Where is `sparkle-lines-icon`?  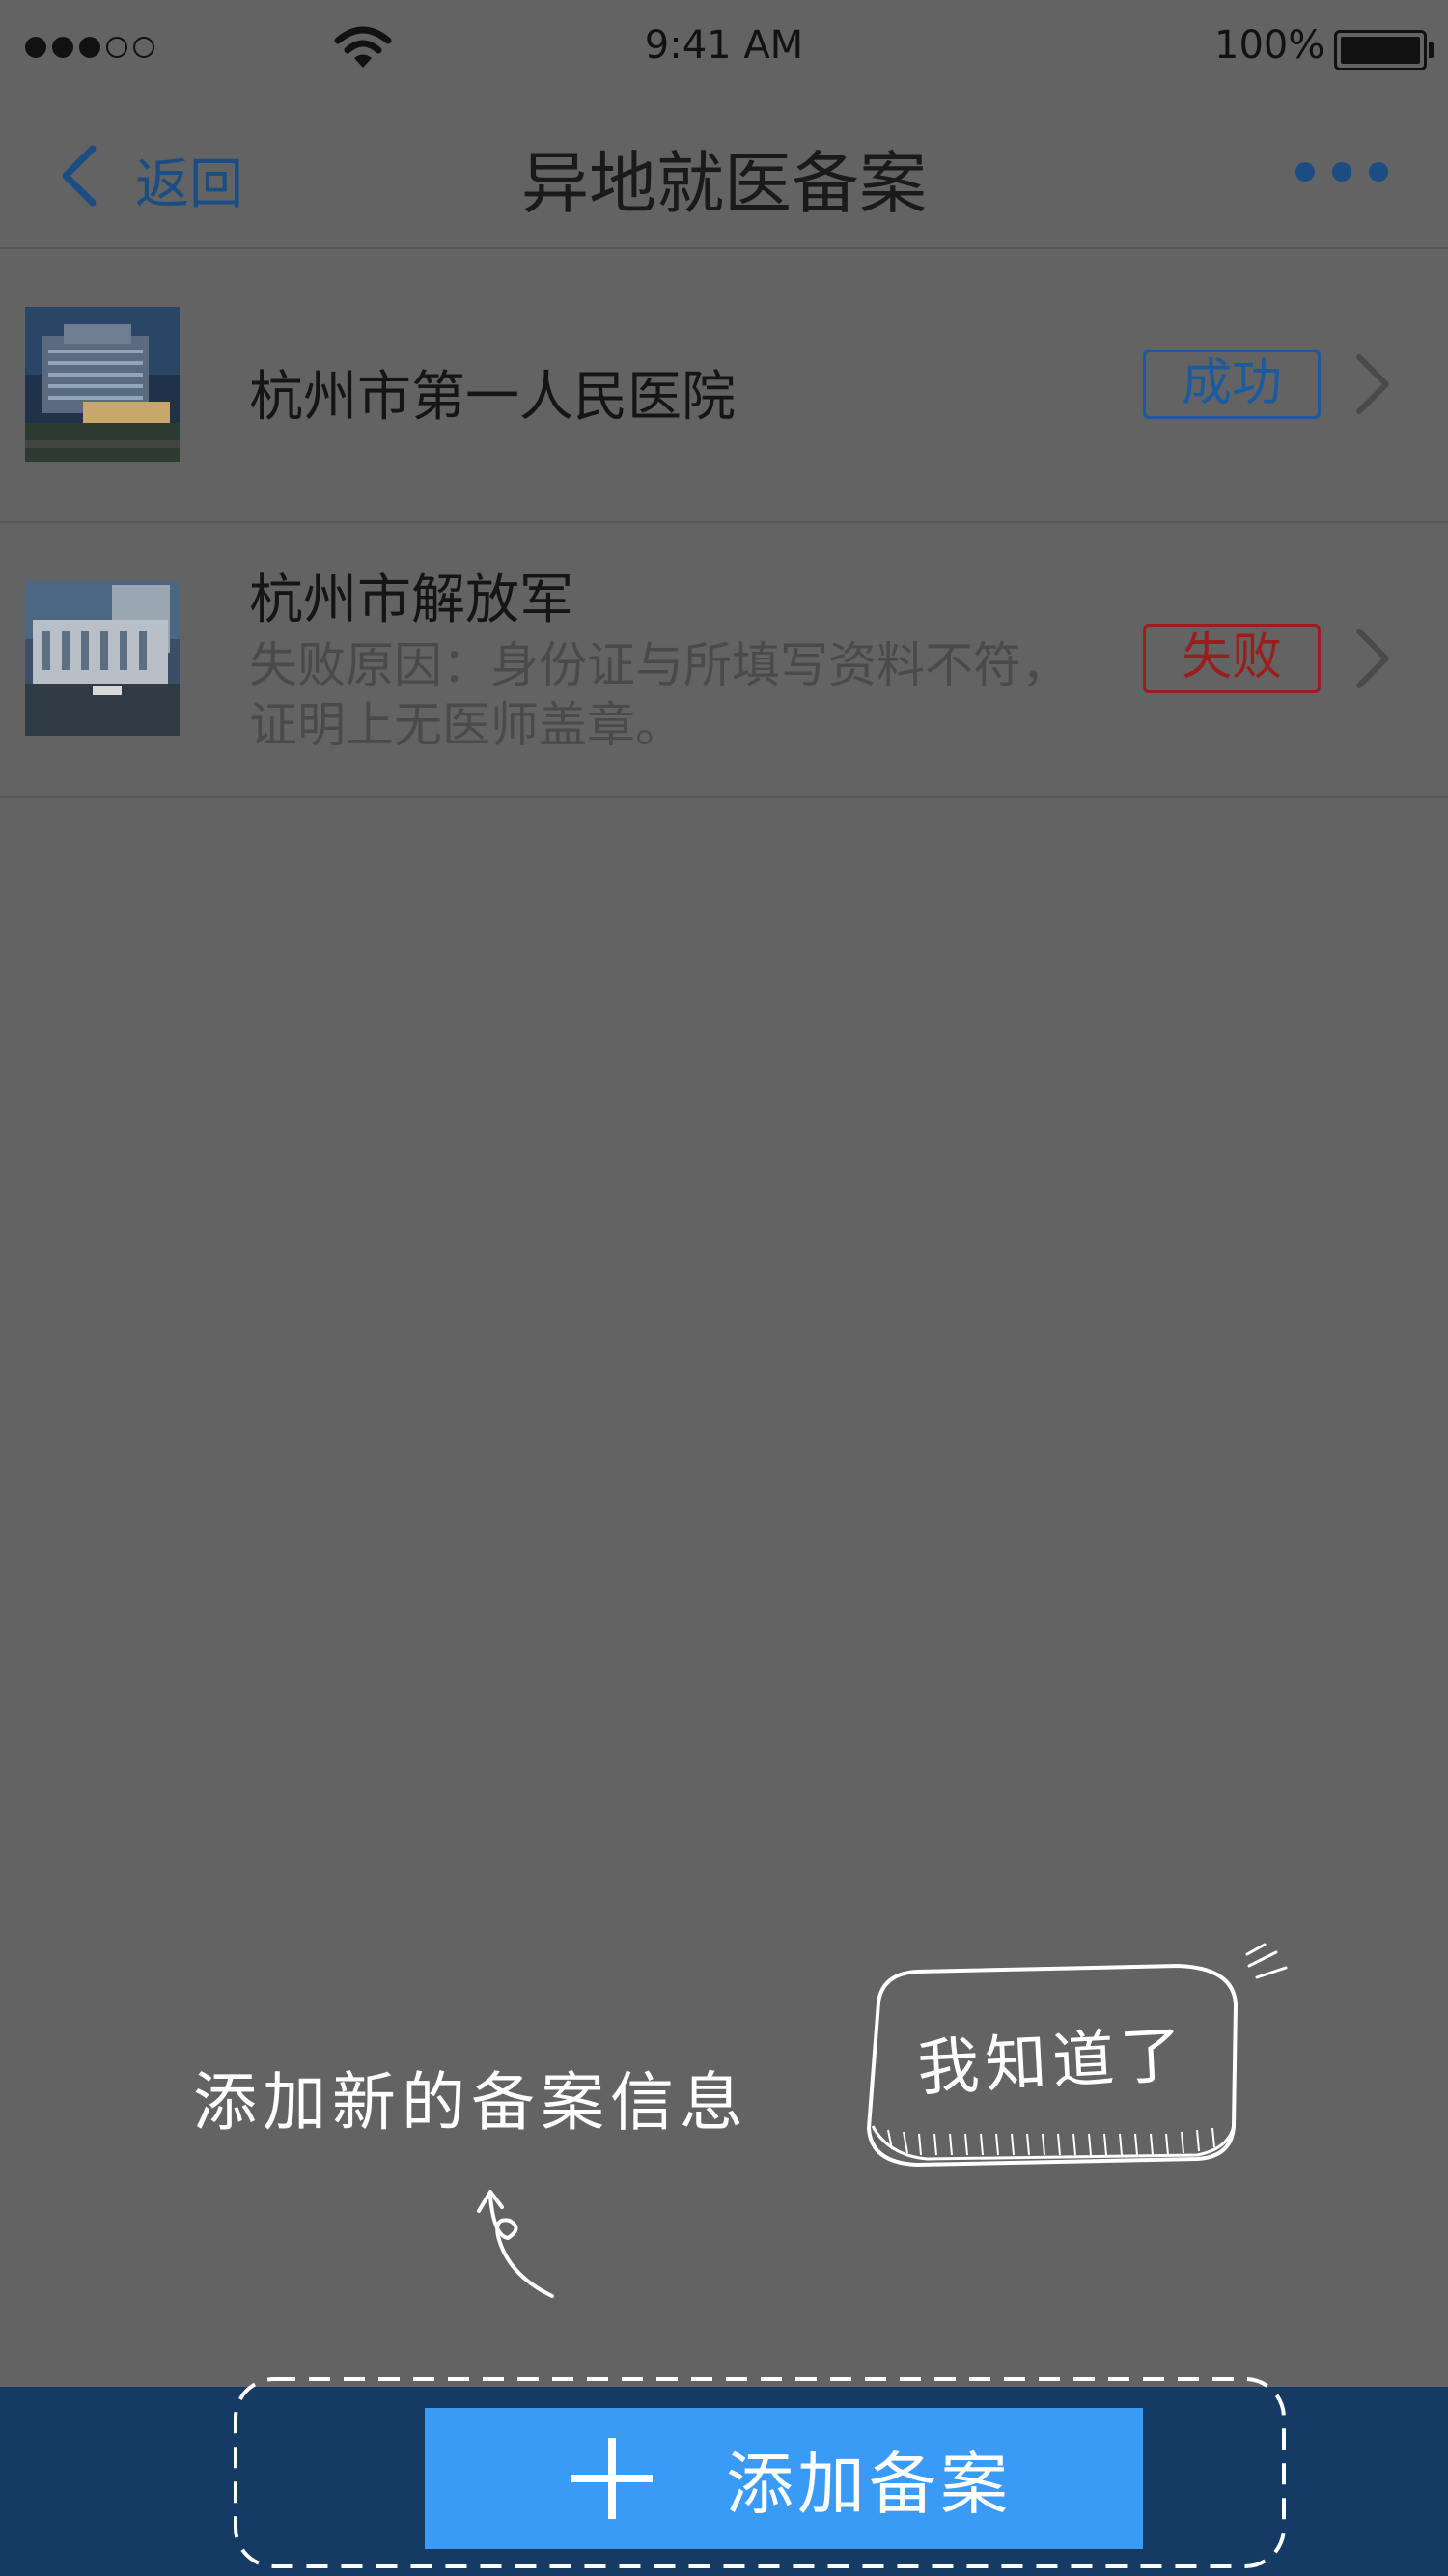 sparkle-lines-icon is located at coordinates (1267, 1961).